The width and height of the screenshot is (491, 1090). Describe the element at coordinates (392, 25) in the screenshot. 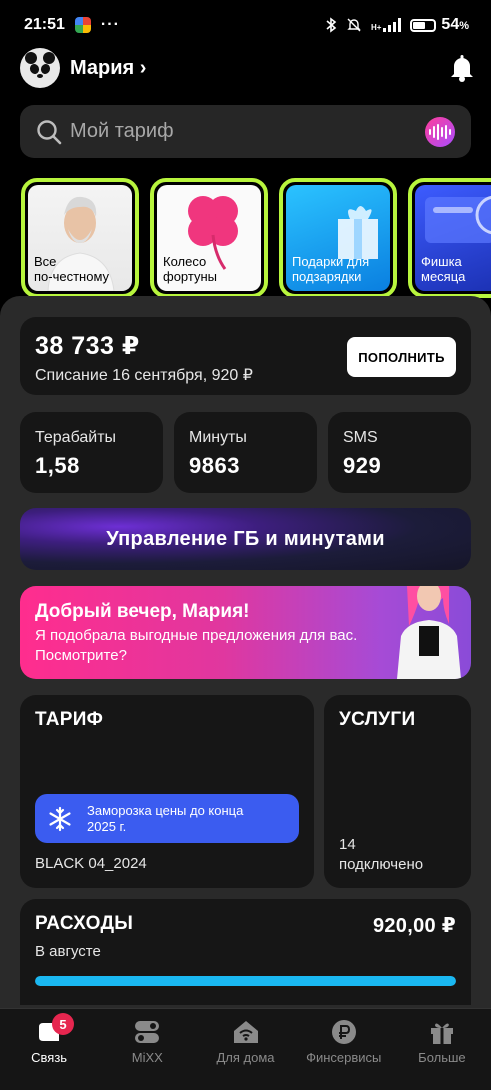

I see `signal-icon` at that location.